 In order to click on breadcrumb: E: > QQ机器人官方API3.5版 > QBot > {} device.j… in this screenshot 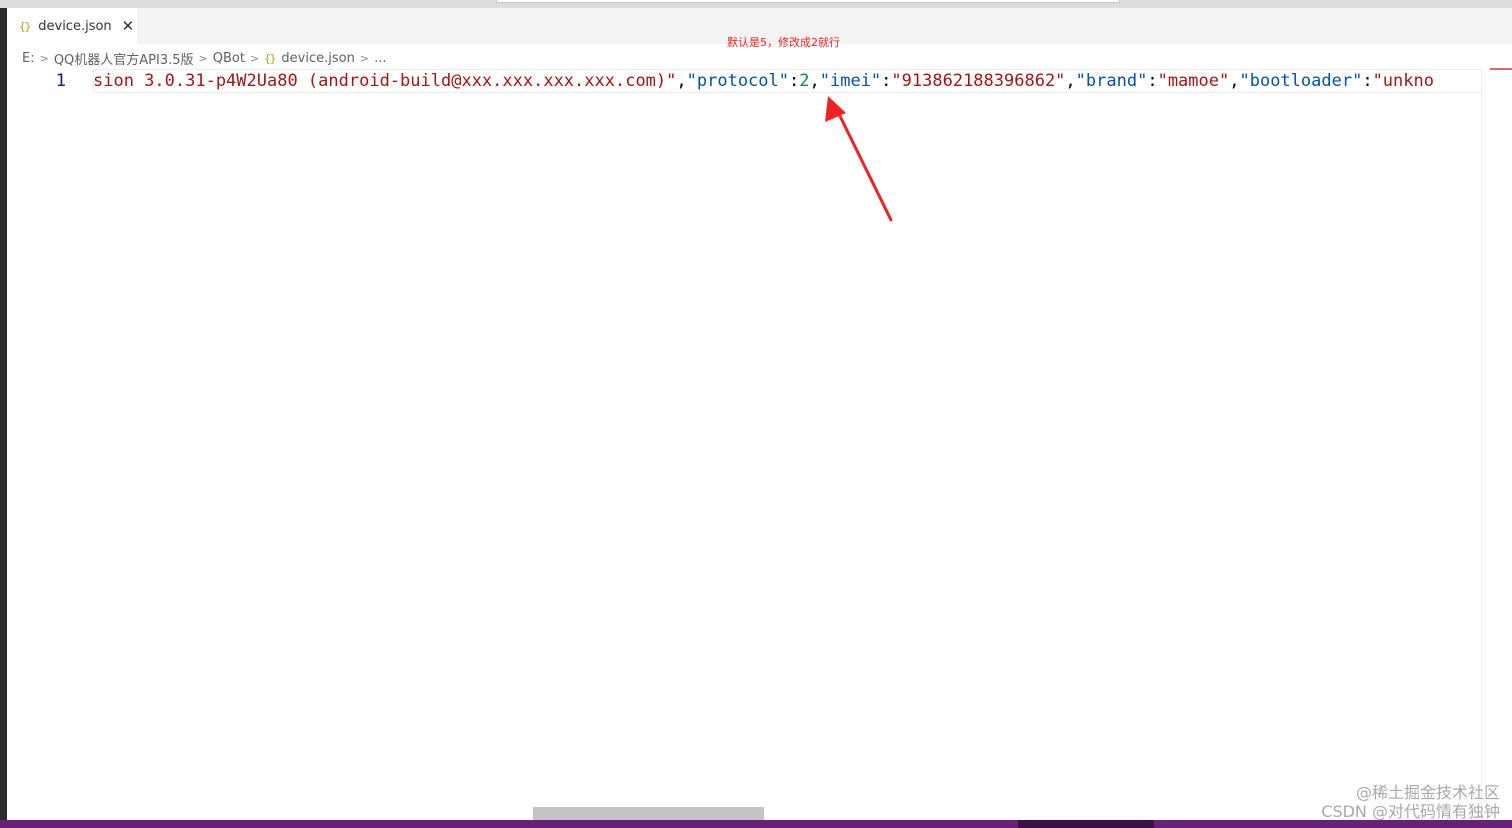, I will do `click(204, 58)`.